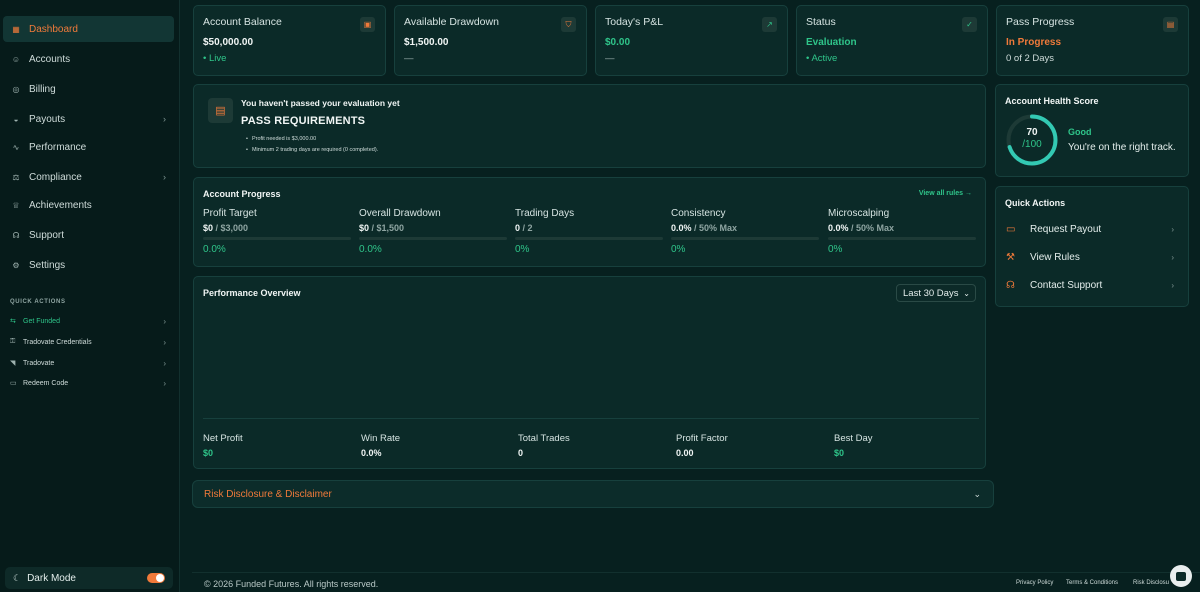  I want to click on progress-microscalping: Microscalping 0.0% / 50% Max 0%, so click(902, 231).